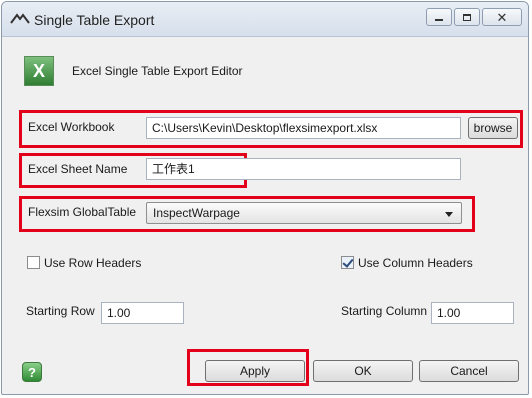 Image resolution: width=532 pixels, height=398 pixels. Describe the element at coordinates (93, 263) in the screenshot. I see `row-headers-label: Use Row Headers` at that location.